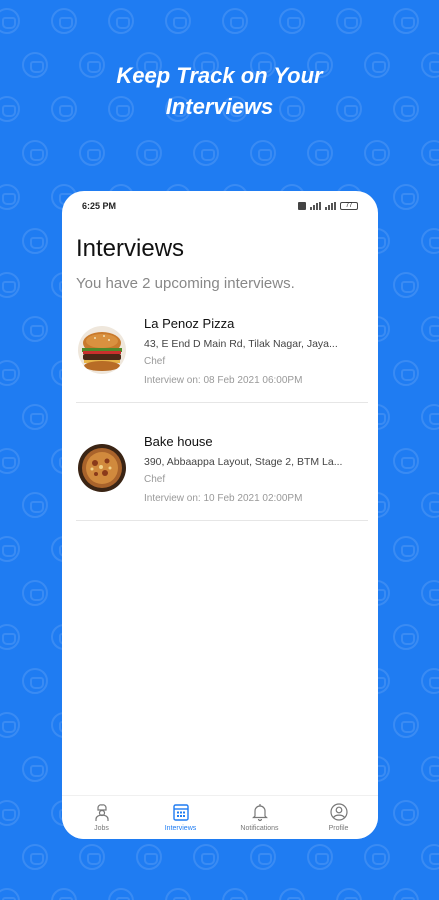 This screenshot has height=900, width=439. Describe the element at coordinates (302, 206) in the screenshot. I see `sim-icon` at that location.